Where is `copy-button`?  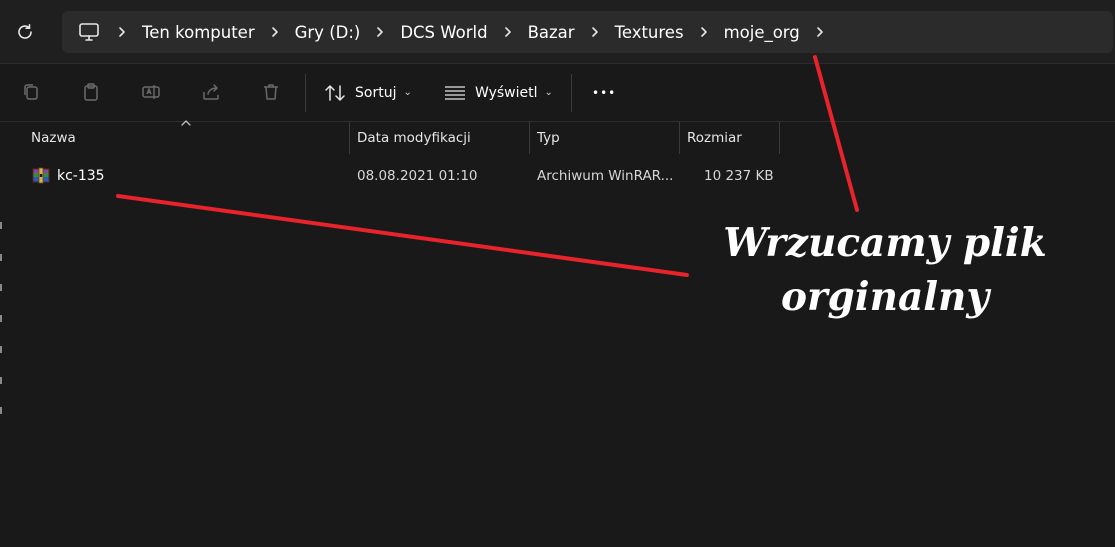
copy-button is located at coordinates (31, 92).